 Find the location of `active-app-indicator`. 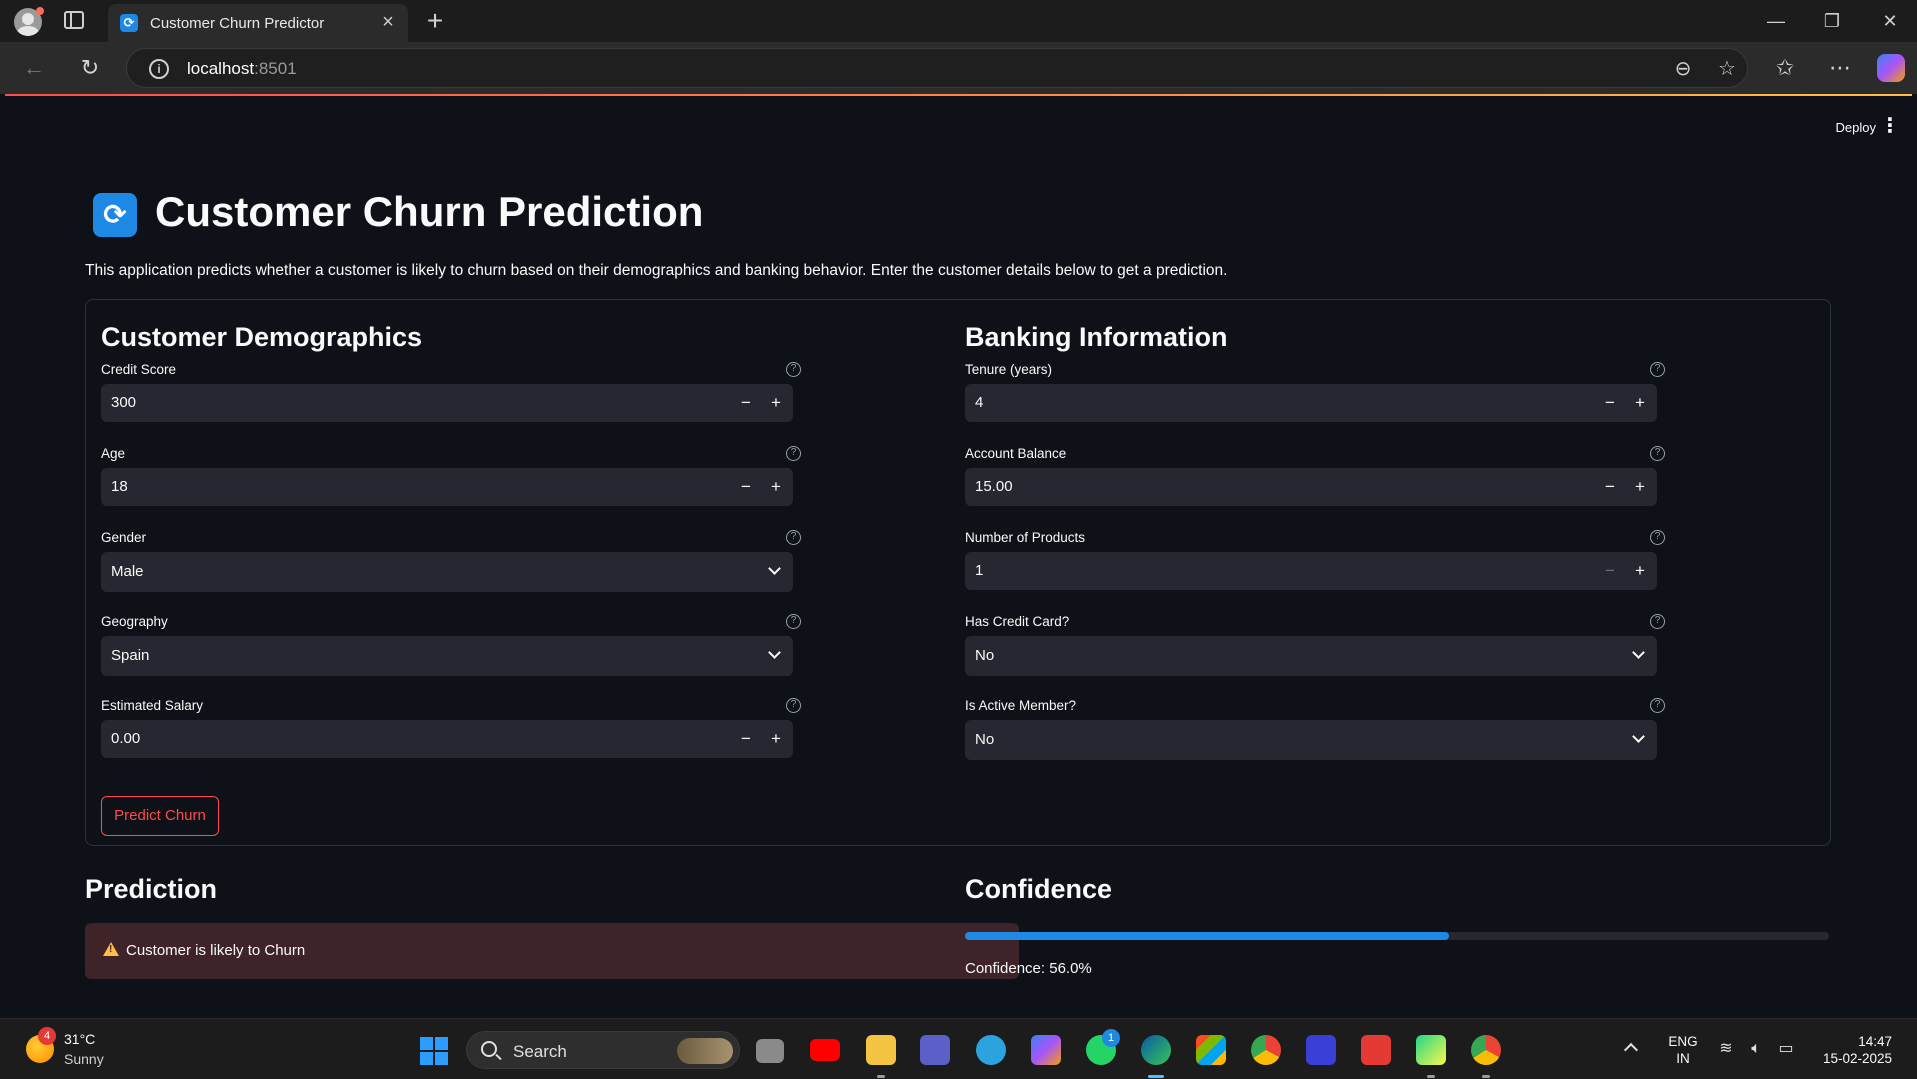

active-app-indicator is located at coordinates (1156, 1076).